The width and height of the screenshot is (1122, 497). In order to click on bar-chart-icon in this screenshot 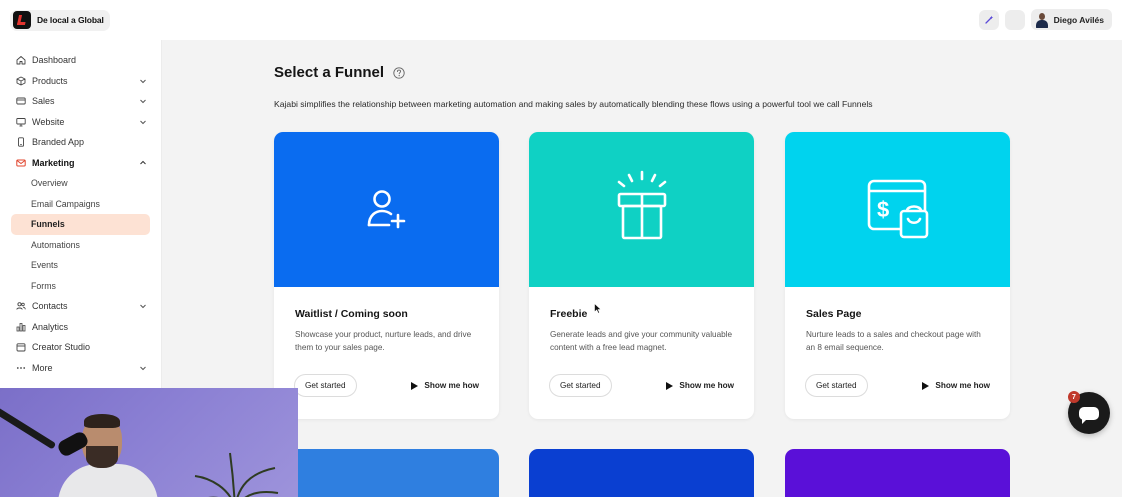, I will do `click(21, 327)`.